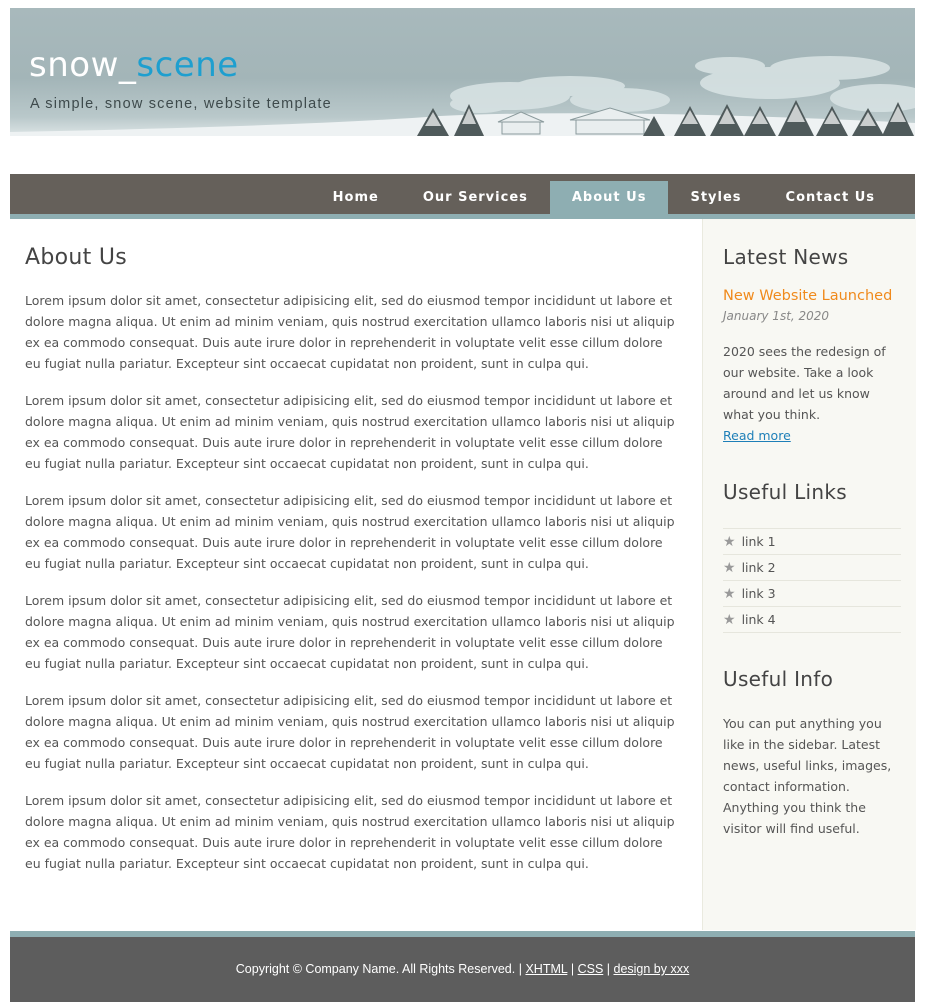  I want to click on useful-links-heading: Useful Links, so click(785, 492).